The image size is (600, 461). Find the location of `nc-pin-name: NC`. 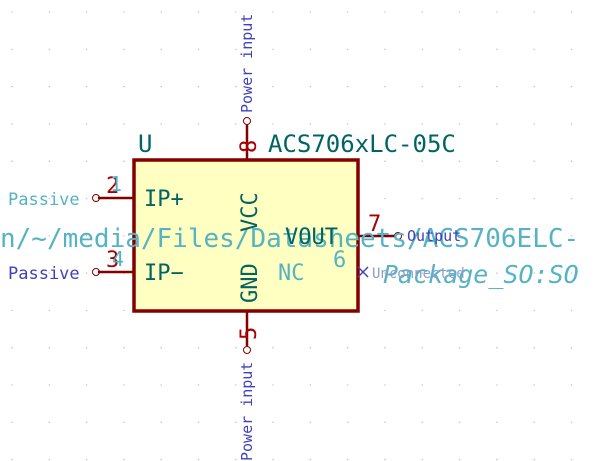

nc-pin-name: NC is located at coordinates (291, 273).